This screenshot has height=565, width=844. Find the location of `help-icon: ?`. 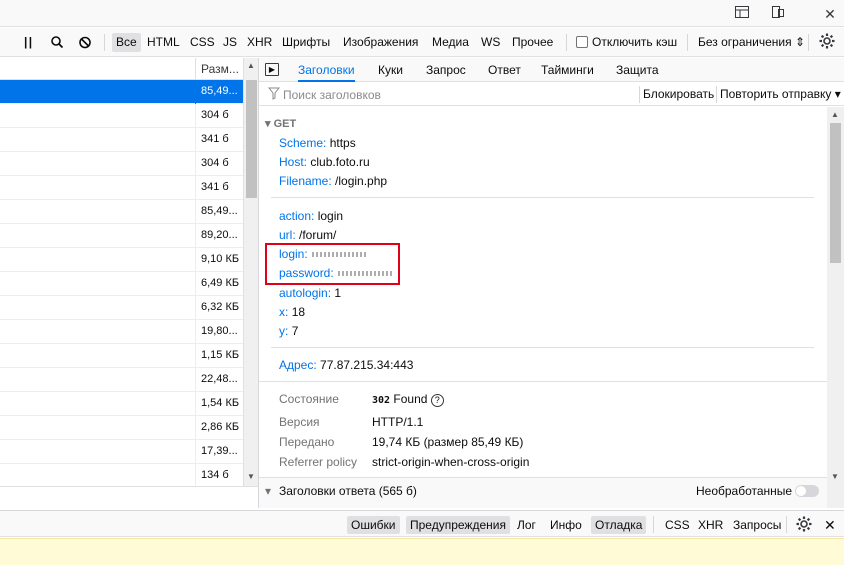

help-icon: ? is located at coordinates (437, 400).